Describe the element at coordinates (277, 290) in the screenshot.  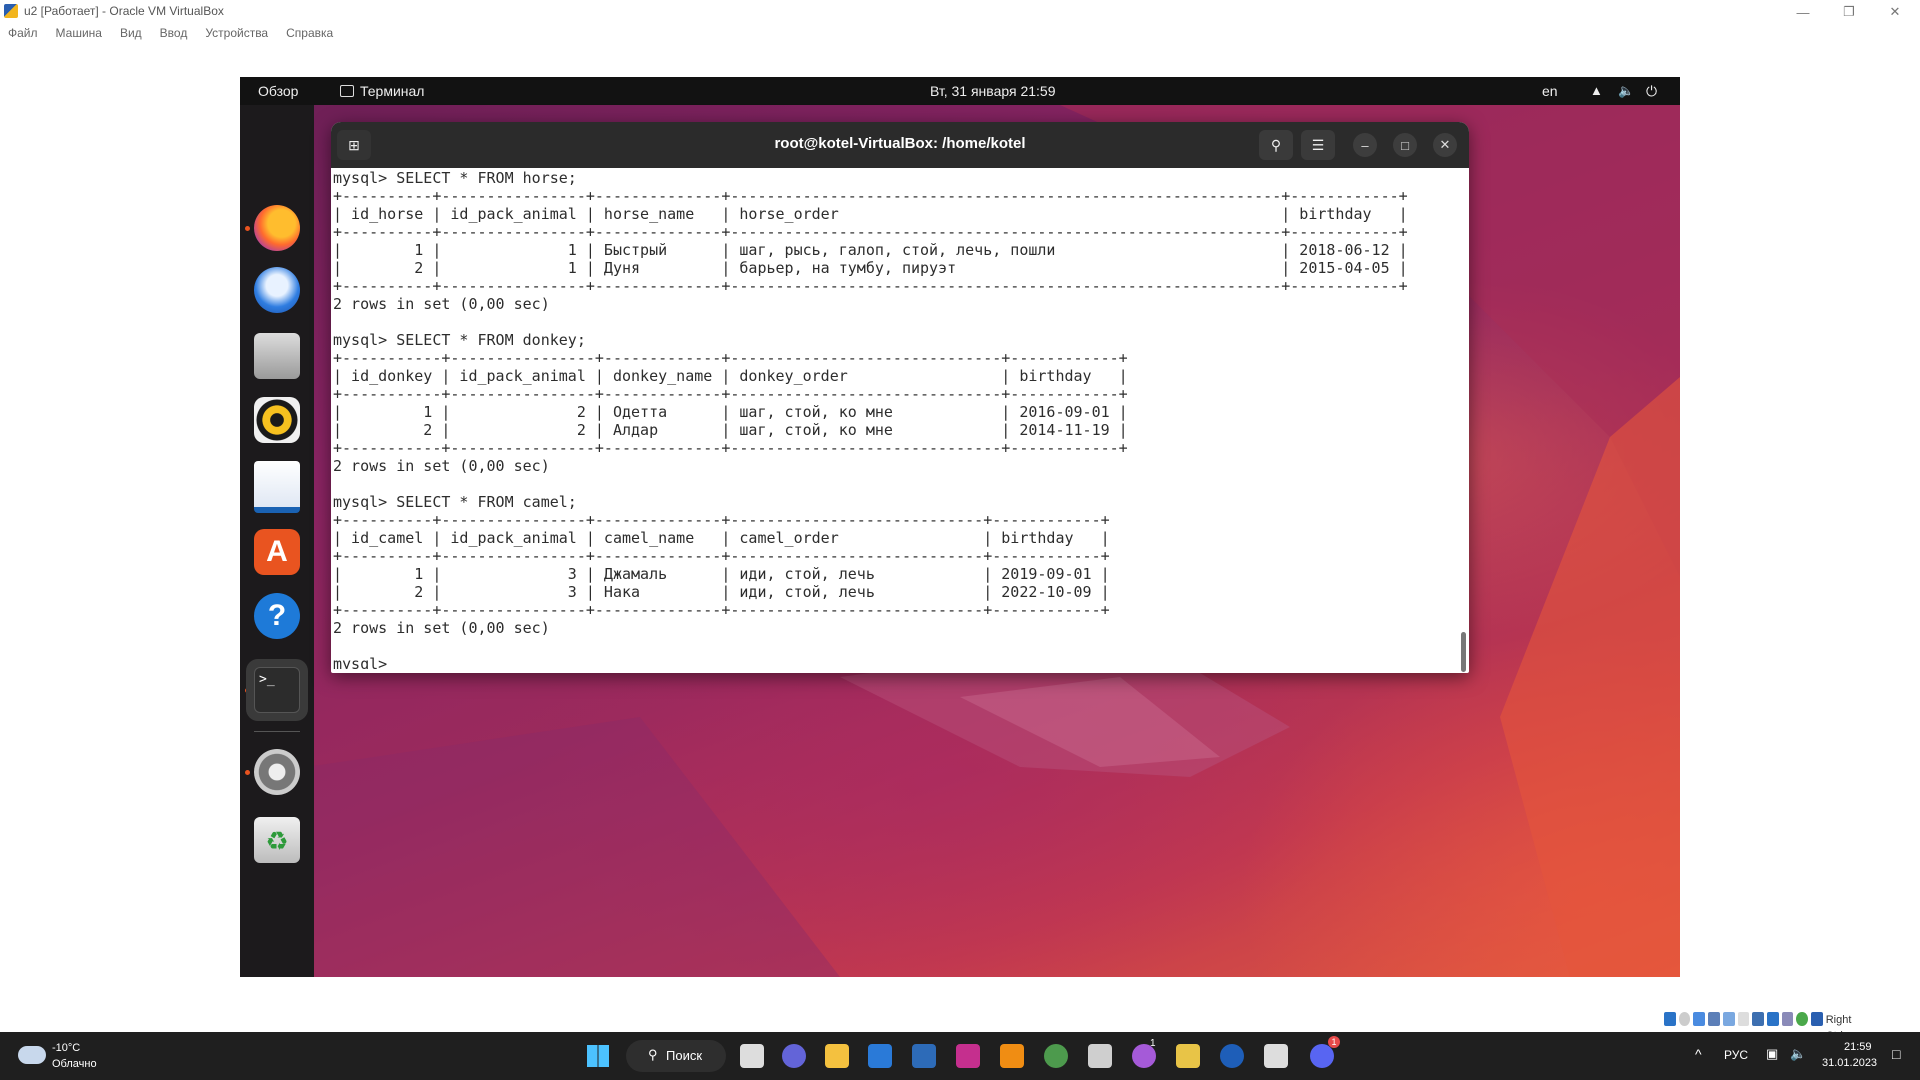
I see `thunderbird-icon` at that location.